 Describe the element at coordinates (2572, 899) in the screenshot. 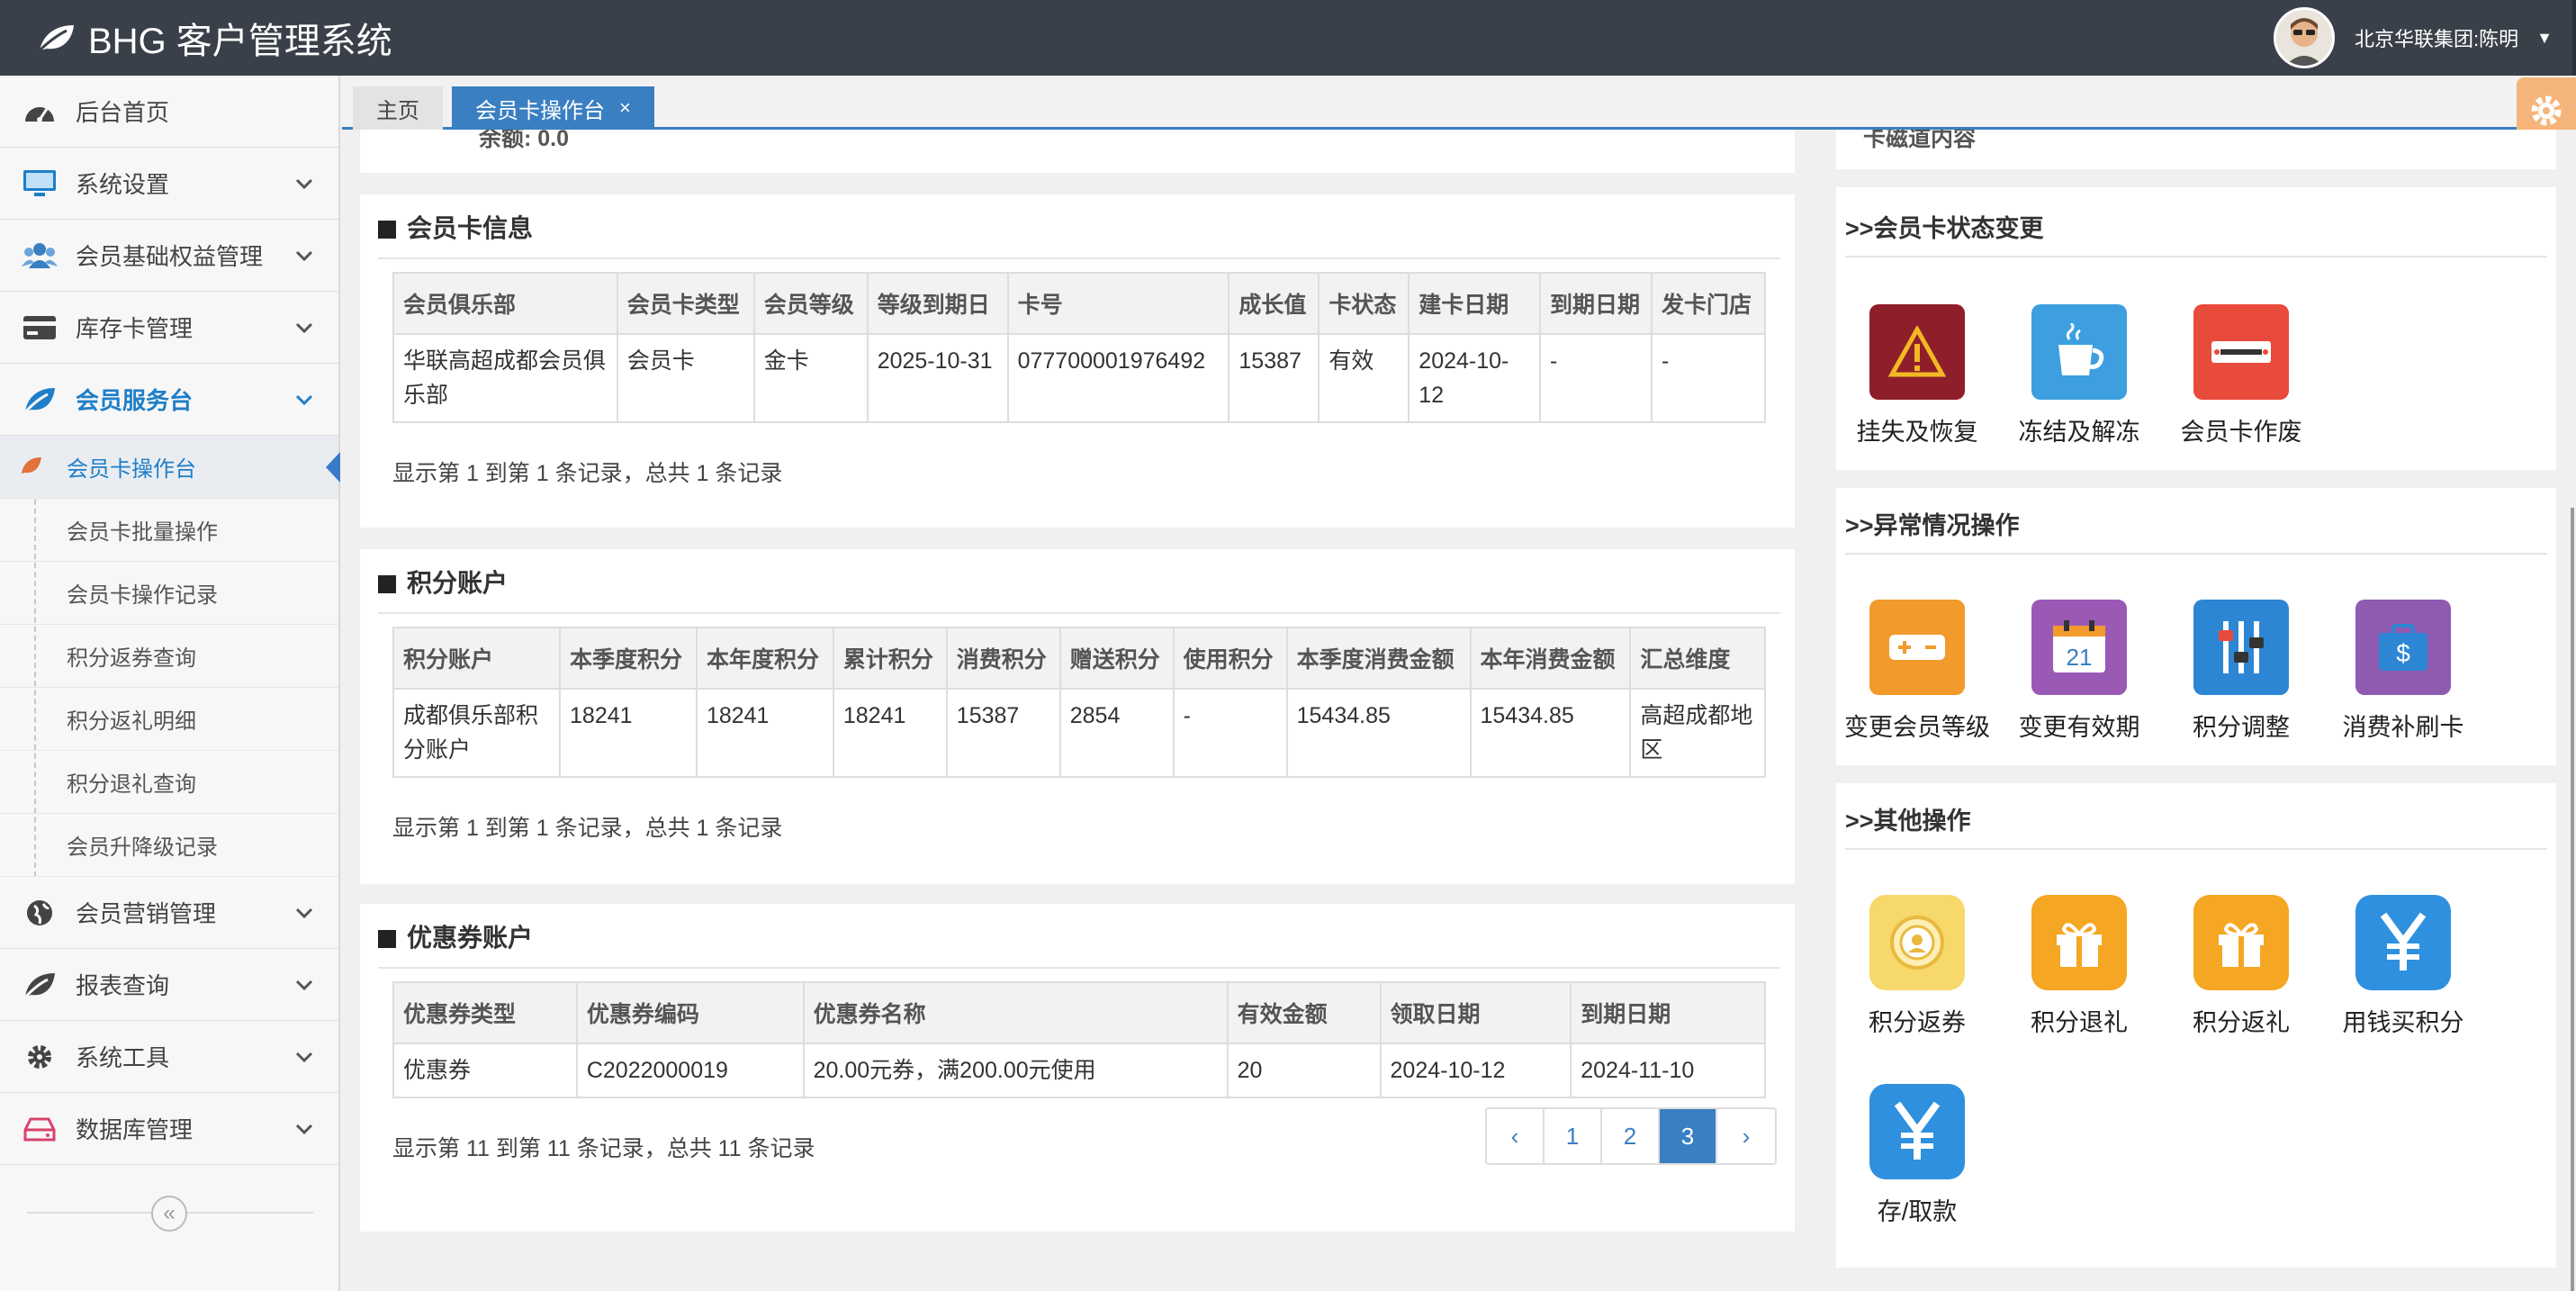

I see `scrollbar-track` at that location.